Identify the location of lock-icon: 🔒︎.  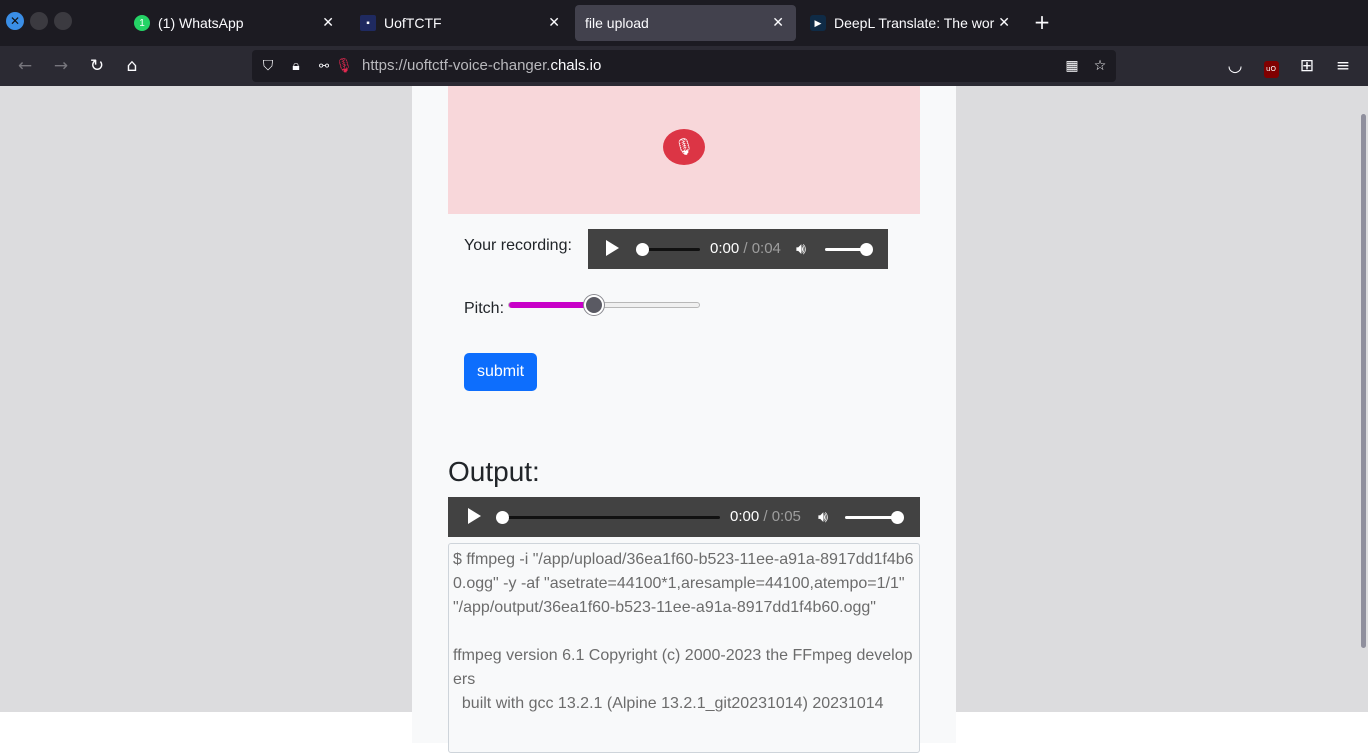
(296, 66).